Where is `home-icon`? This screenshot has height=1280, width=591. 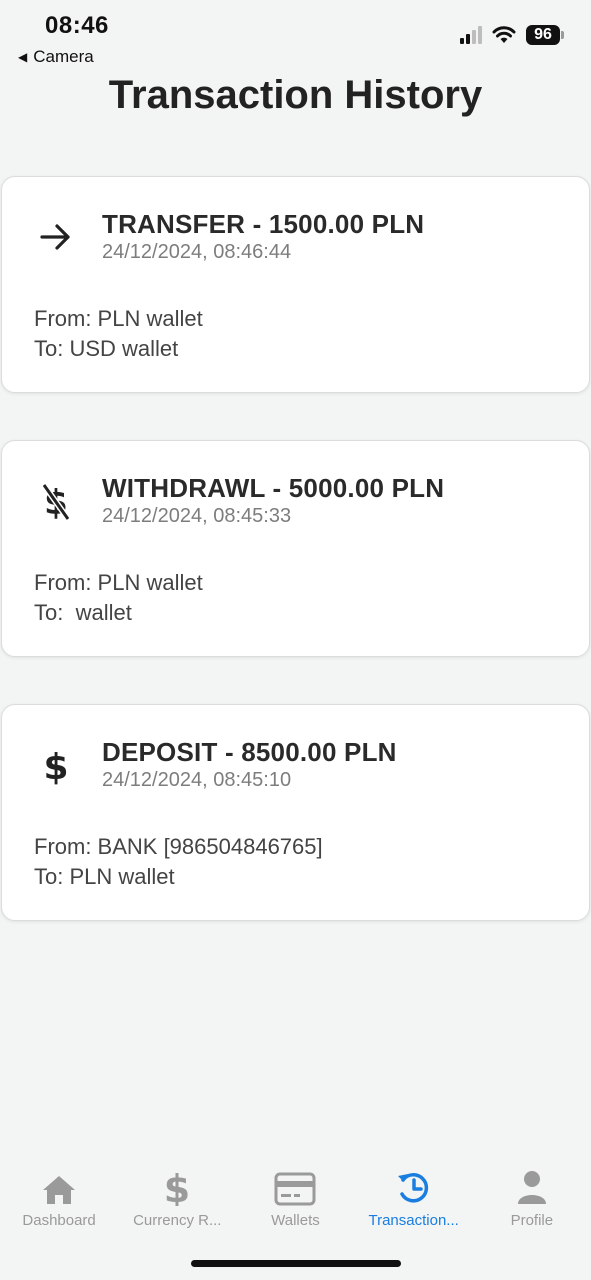 home-icon is located at coordinates (59, 1185).